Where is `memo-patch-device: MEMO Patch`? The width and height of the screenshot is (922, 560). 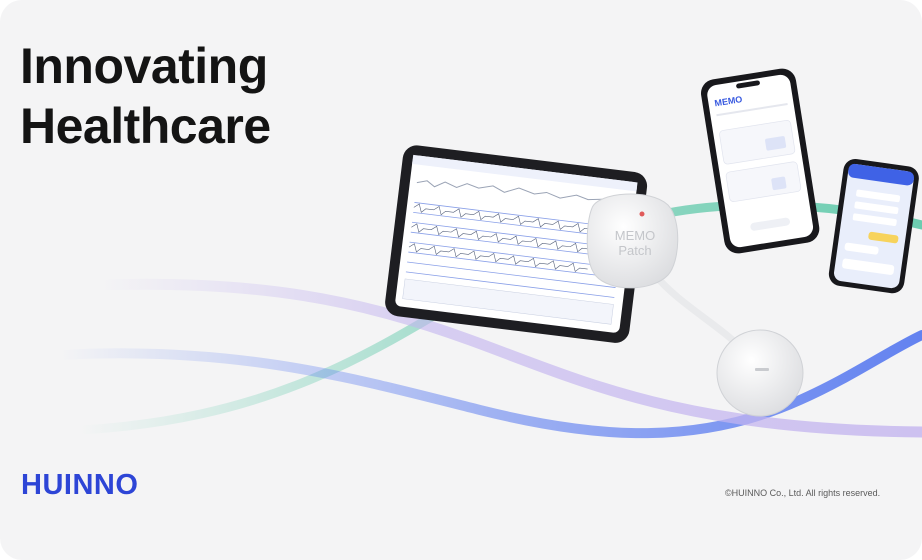
memo-patch-device: MEMO Patch is located at coordinates (632, 241).